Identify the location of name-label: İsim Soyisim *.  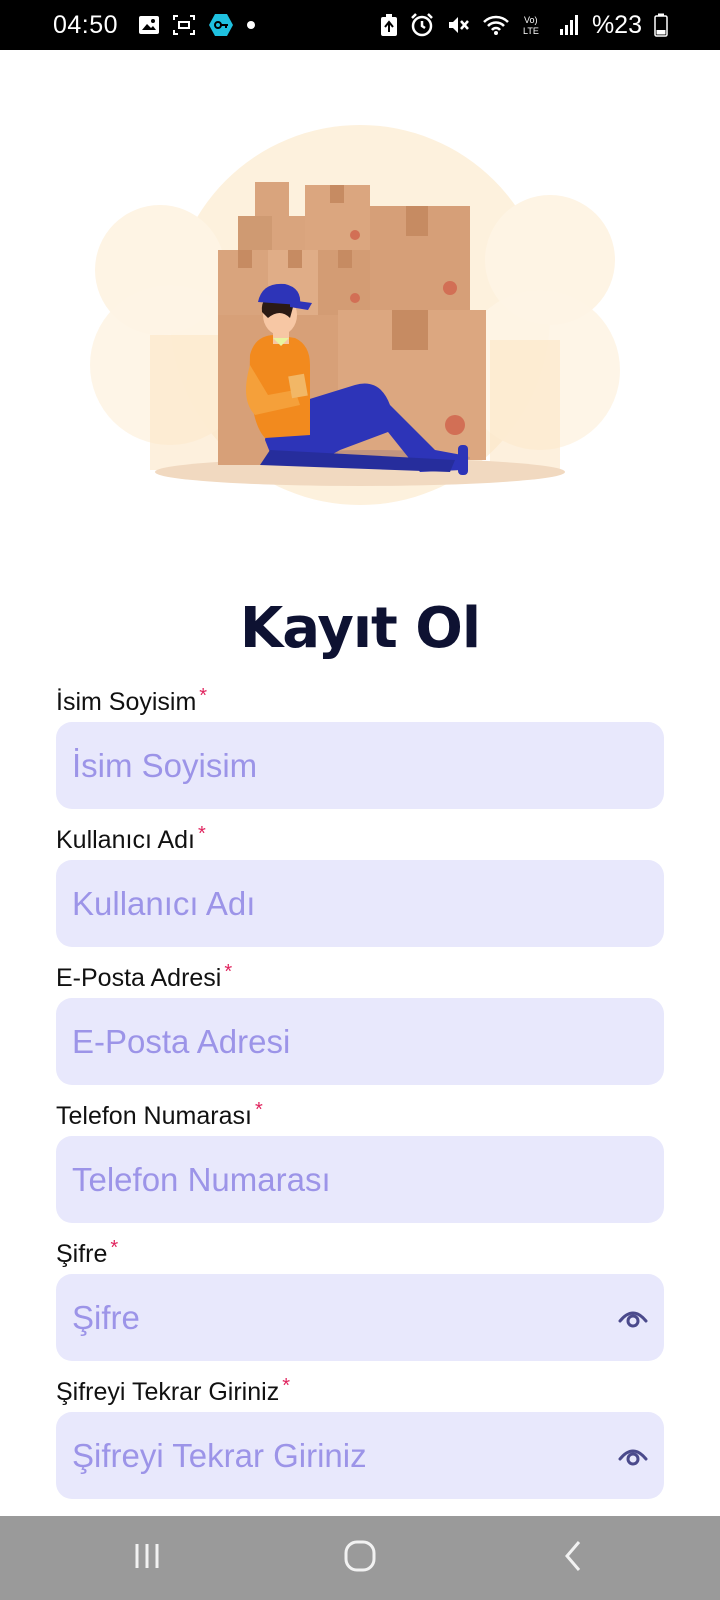
(360, 702).